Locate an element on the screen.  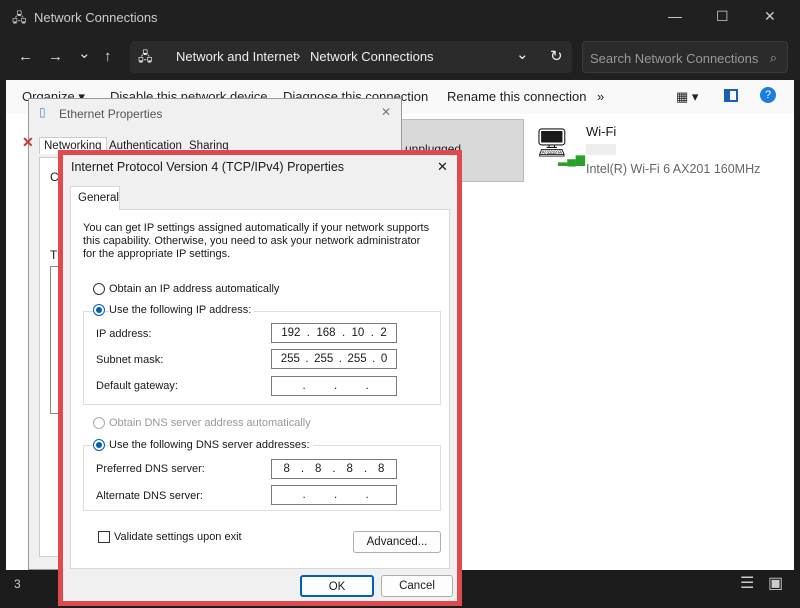
ip-octet: 192 is located at coordinates (291, 333).